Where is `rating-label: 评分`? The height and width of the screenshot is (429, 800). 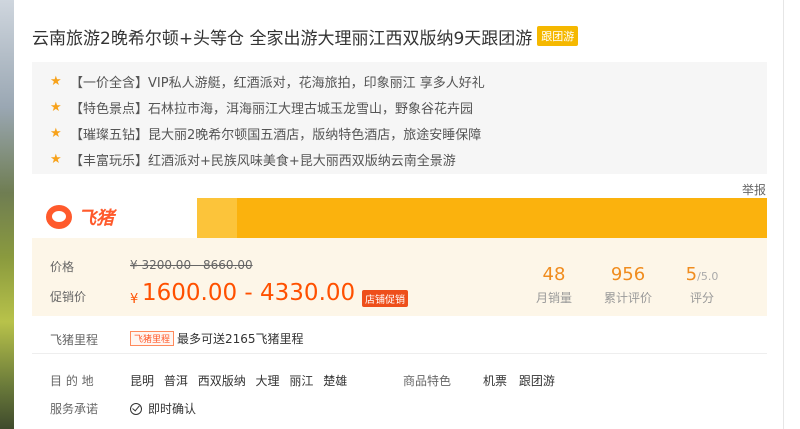 rating-label: 评分 is located at coordinates (701, 298).